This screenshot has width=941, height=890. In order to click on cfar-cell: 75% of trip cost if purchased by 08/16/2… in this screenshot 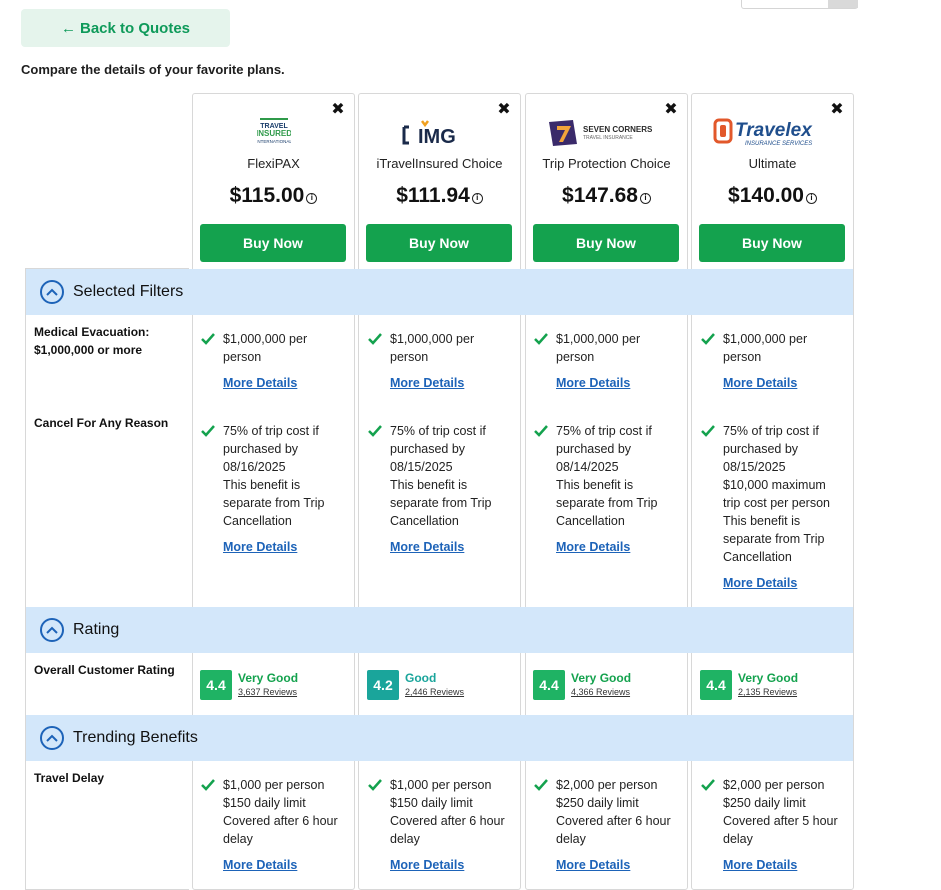, I will do `click(271, 489)`.